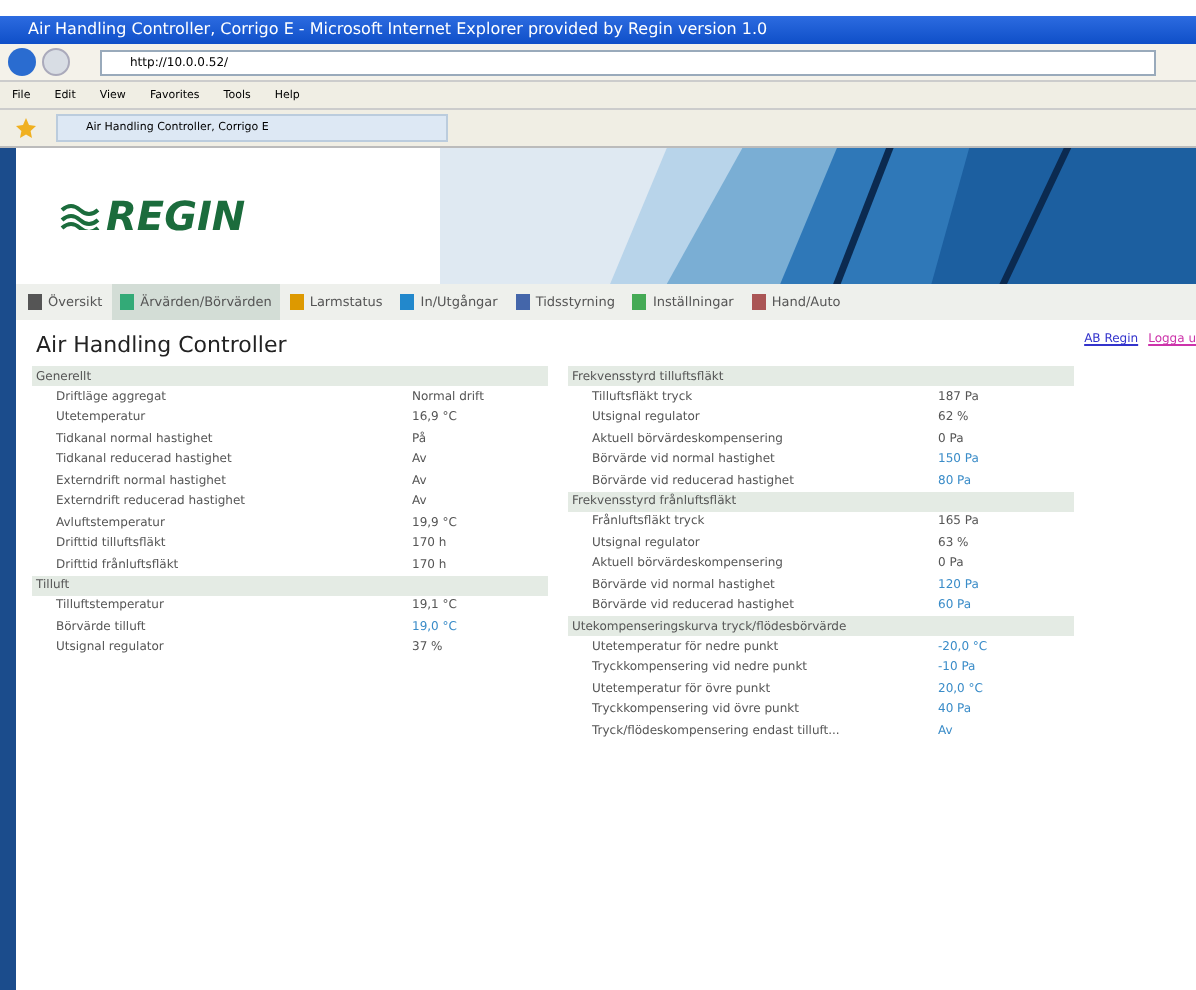 This screenshot has height=990, width=1196. Describe the element at coordinates (56, 62) in the screenshot. I see `forward-button` at that location.